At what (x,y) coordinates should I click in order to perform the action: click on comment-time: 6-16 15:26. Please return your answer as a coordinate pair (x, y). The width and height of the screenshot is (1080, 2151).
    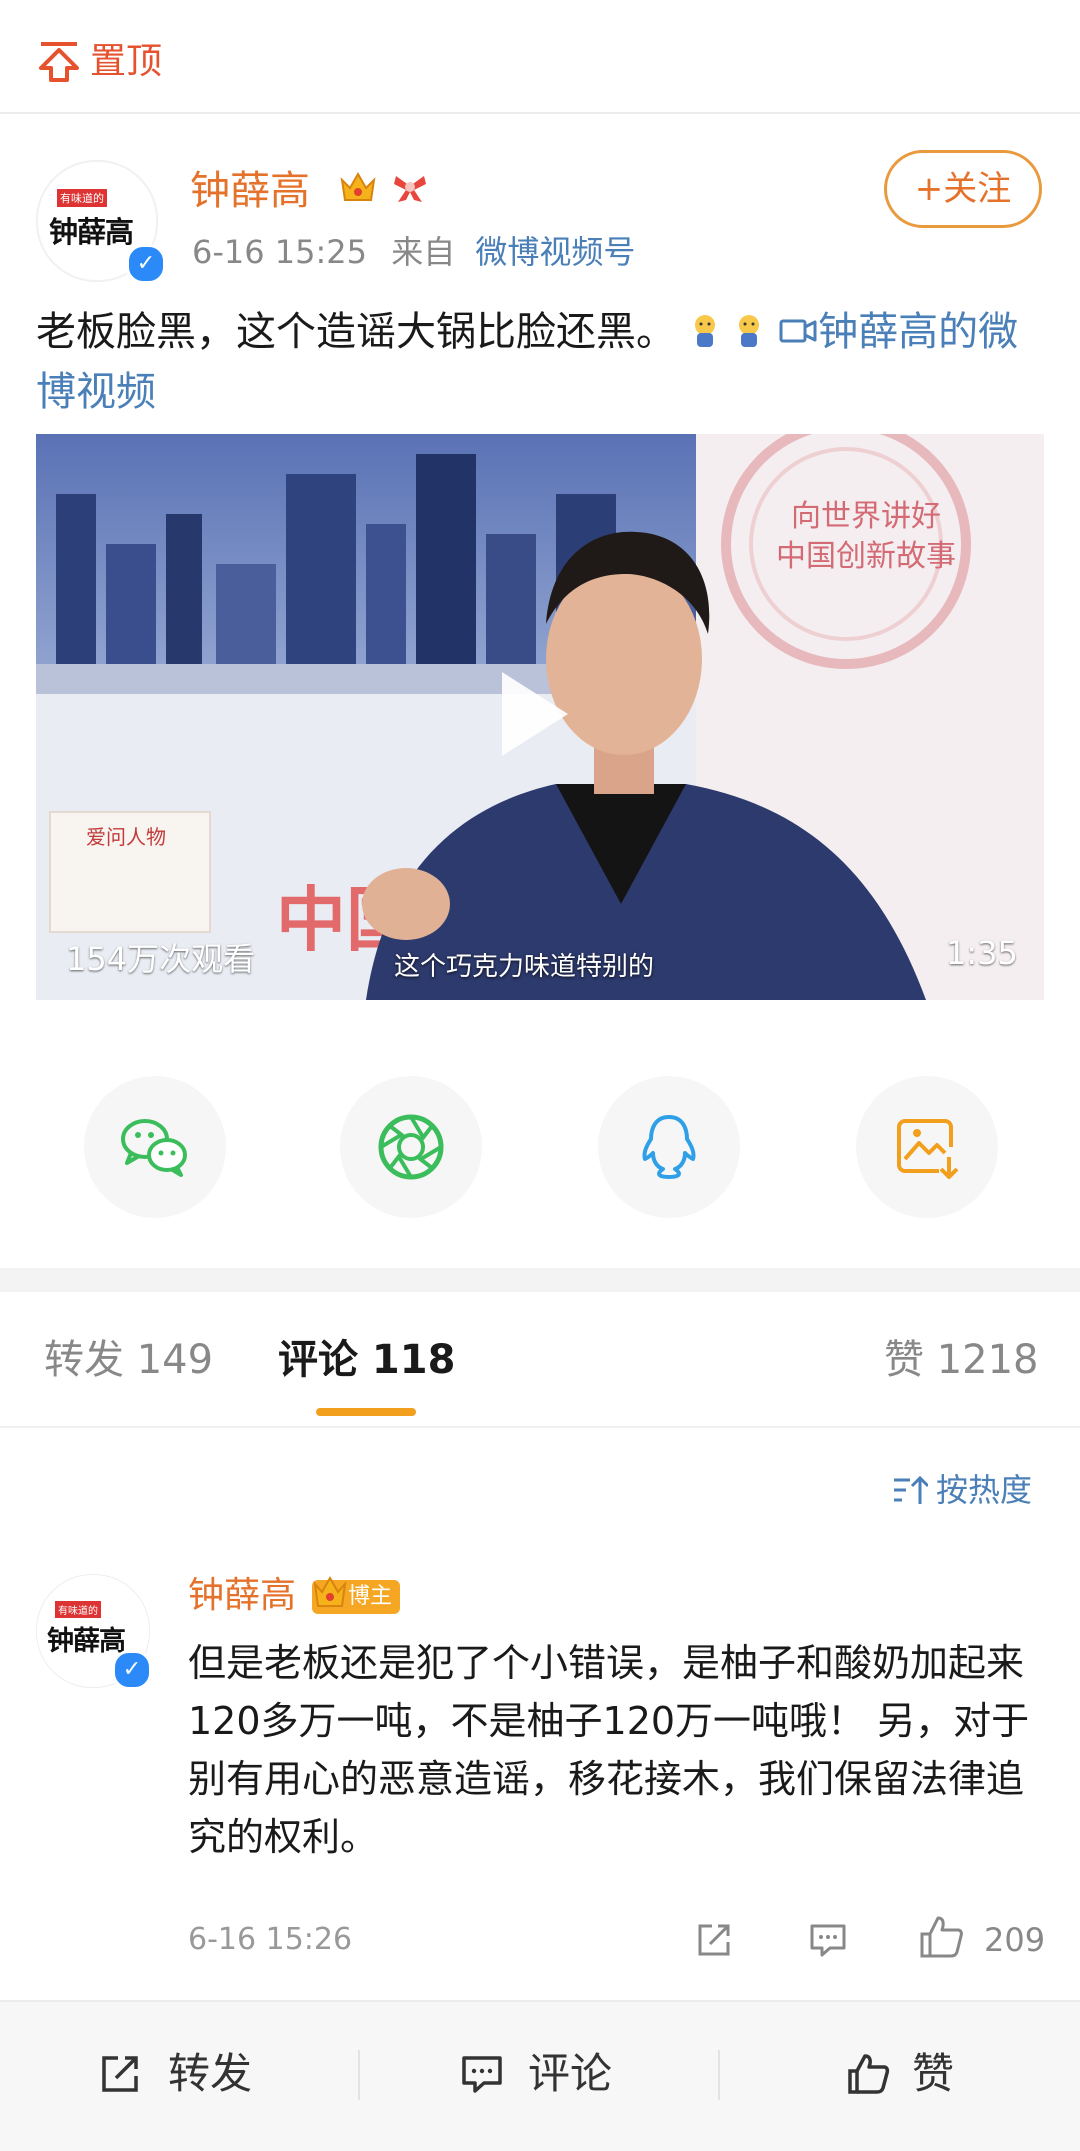
    Looking at the image, I should click on (270, 1939).